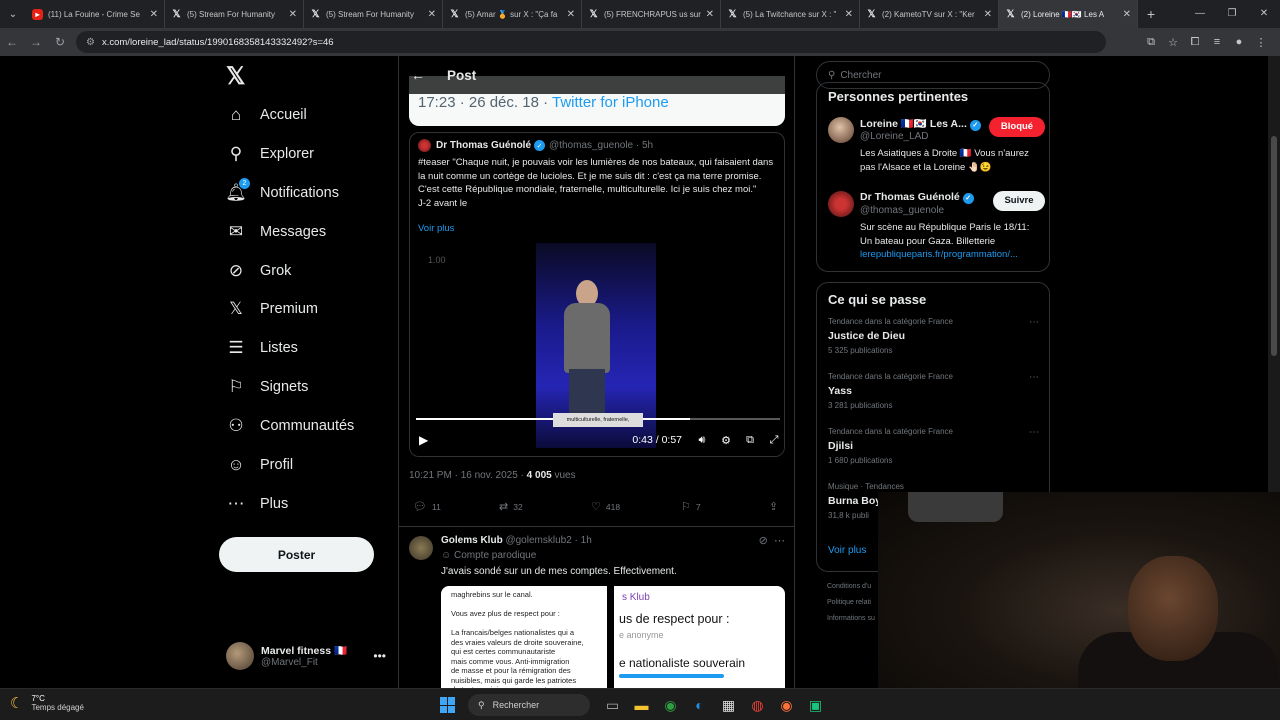 The image size is (1280, 720). I want to click on task-view-icon: ▭, so click(612, 705).